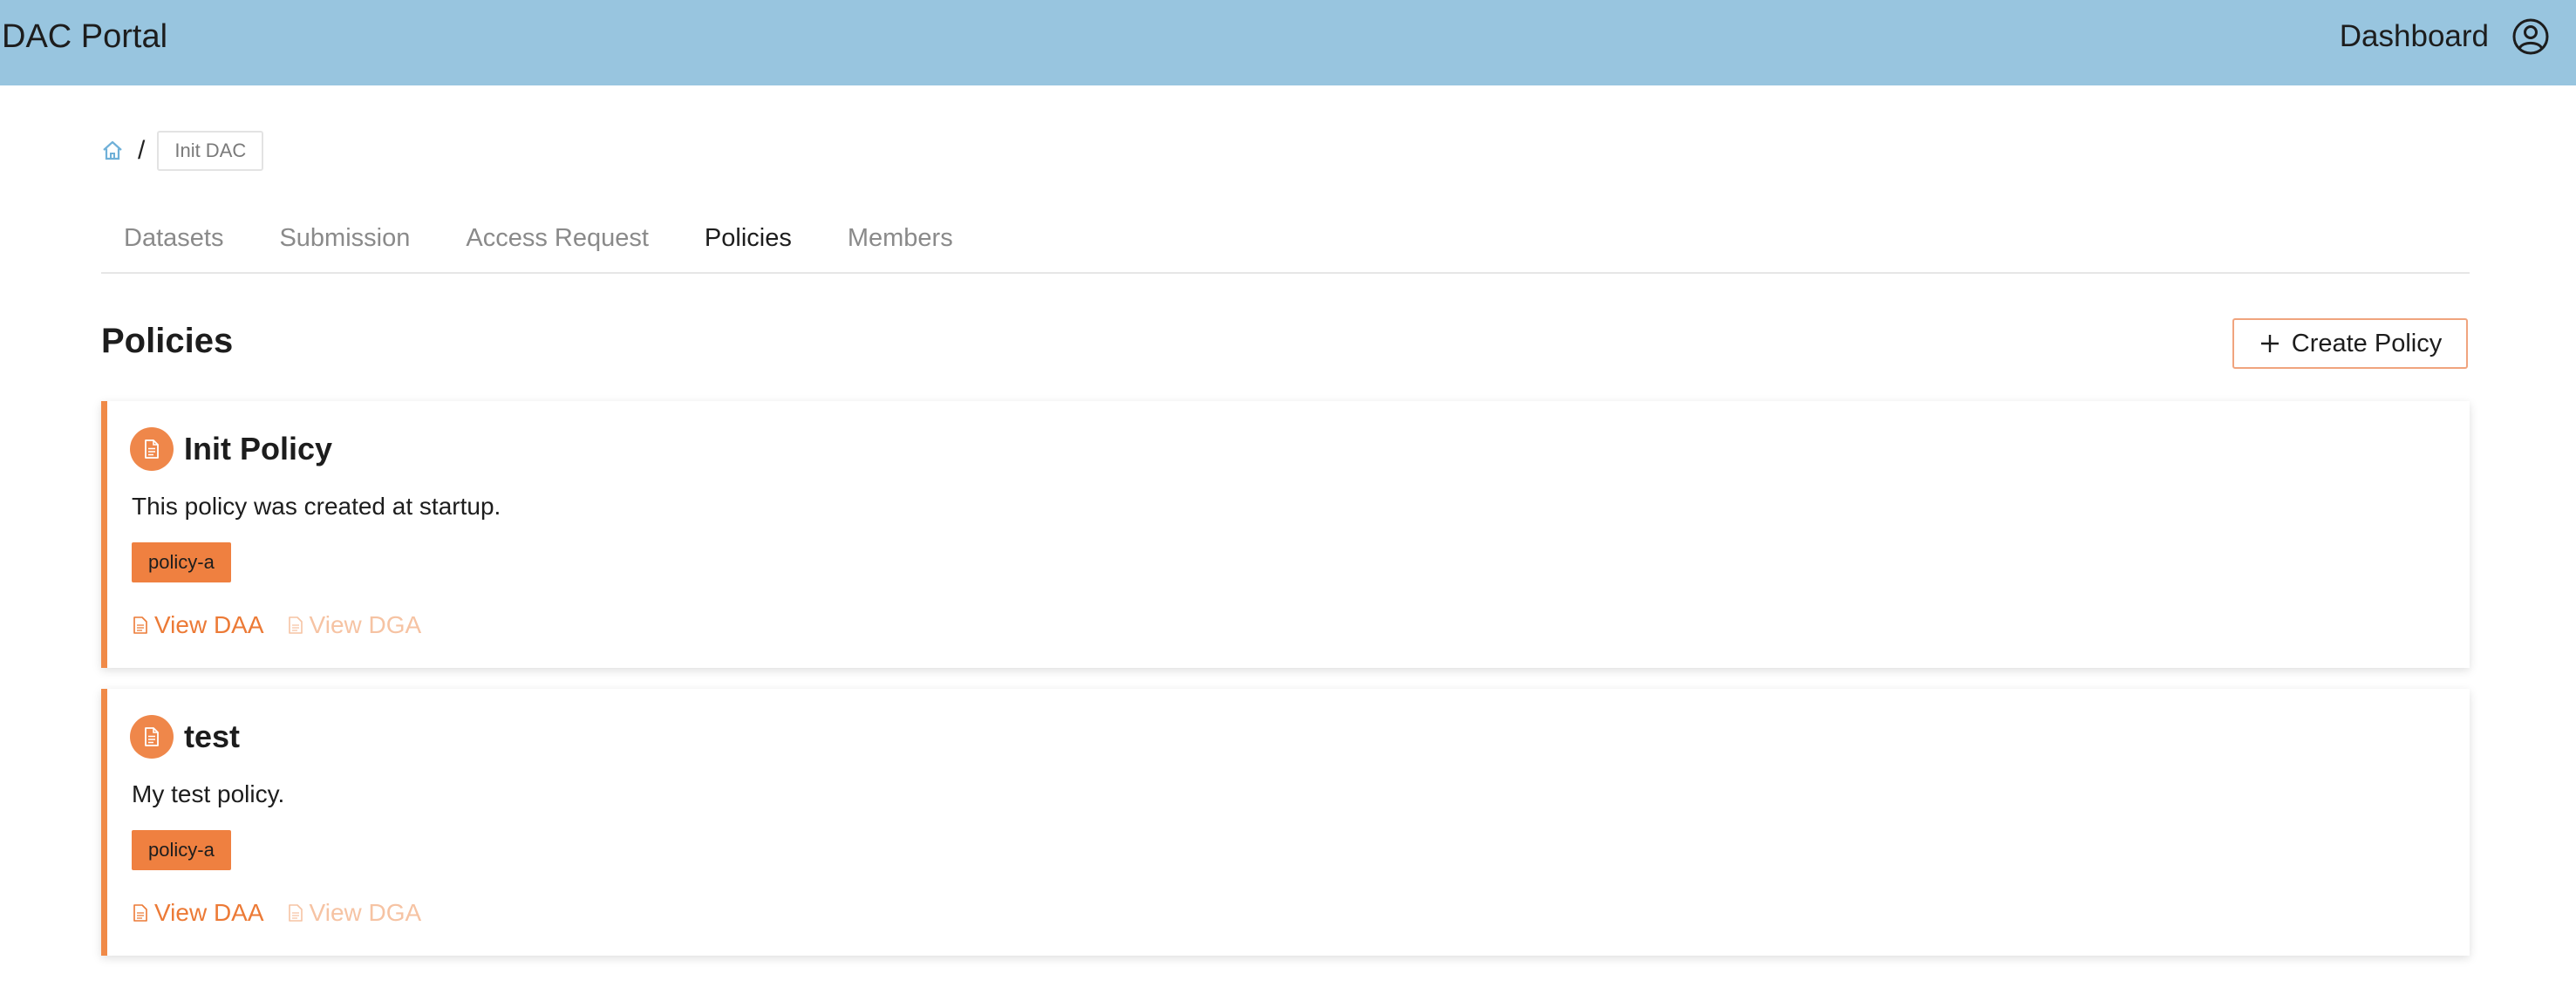  I want to click on policy-title: test, so click(212, 736).